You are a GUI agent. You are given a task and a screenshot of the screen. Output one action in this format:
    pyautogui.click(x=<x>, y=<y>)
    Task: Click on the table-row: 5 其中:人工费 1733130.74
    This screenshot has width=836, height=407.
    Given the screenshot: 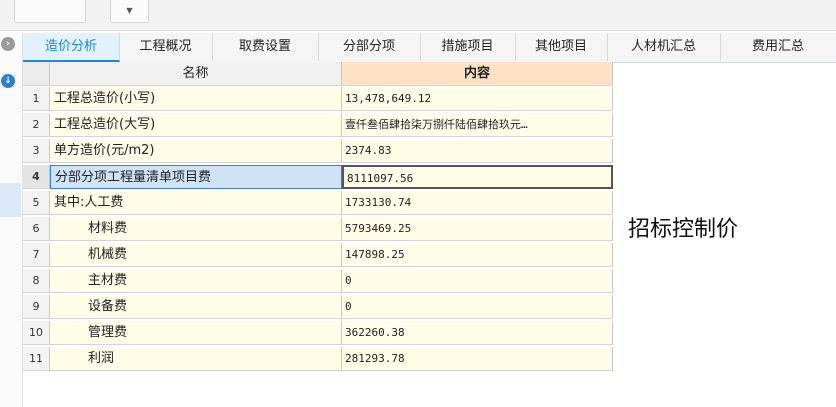 What is the action you would take?
    pyautogui.click(x=318, y=203)
    